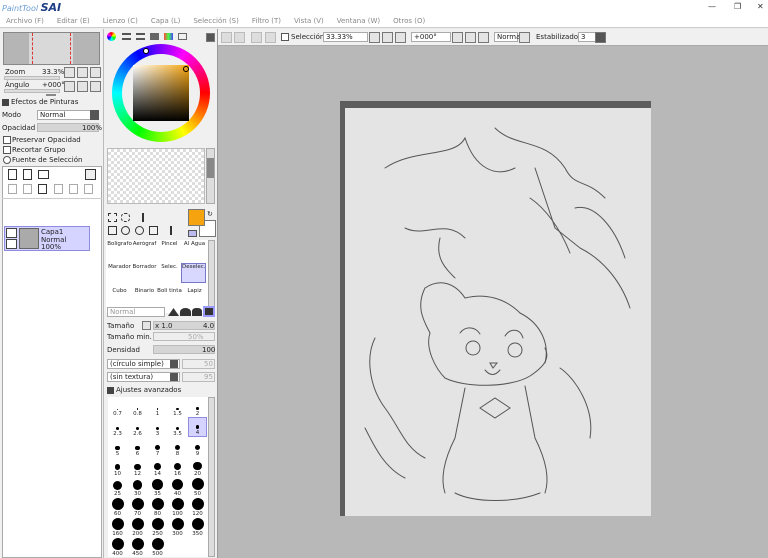 The width and height of the screenshot is (768, 558). I want to click on rect-select-icon, so click(112, 217).